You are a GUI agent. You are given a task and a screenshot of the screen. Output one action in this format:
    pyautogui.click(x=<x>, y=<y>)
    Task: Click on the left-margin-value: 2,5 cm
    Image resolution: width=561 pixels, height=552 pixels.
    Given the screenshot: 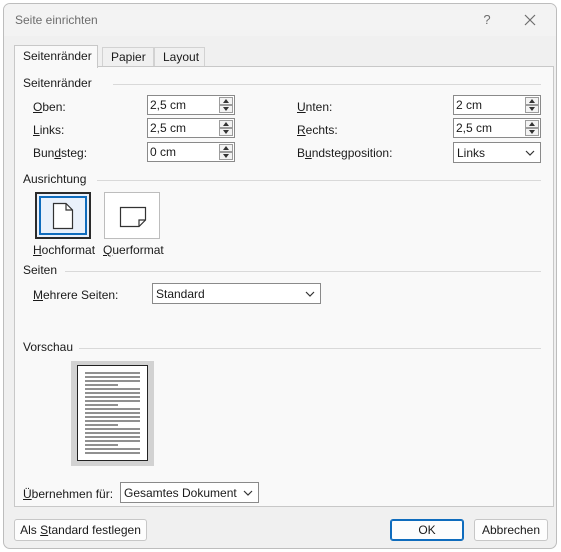 What is the action you would take?
    pyautogui.click(x=168, y=128)
    